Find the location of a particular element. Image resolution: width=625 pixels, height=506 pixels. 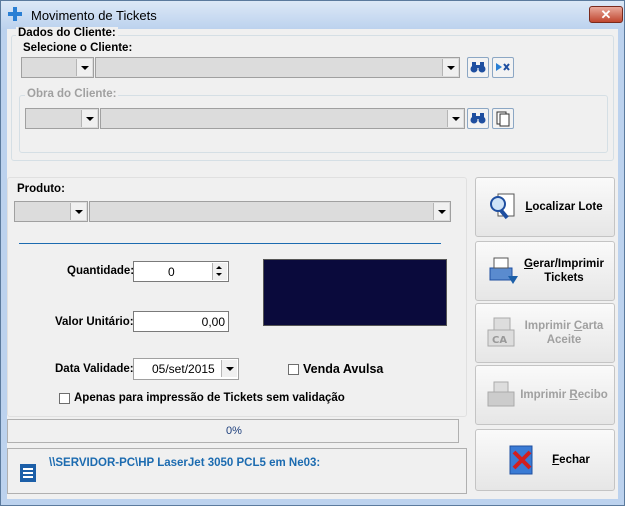

printer-arrow-icon is located at coordinates (503, 270).